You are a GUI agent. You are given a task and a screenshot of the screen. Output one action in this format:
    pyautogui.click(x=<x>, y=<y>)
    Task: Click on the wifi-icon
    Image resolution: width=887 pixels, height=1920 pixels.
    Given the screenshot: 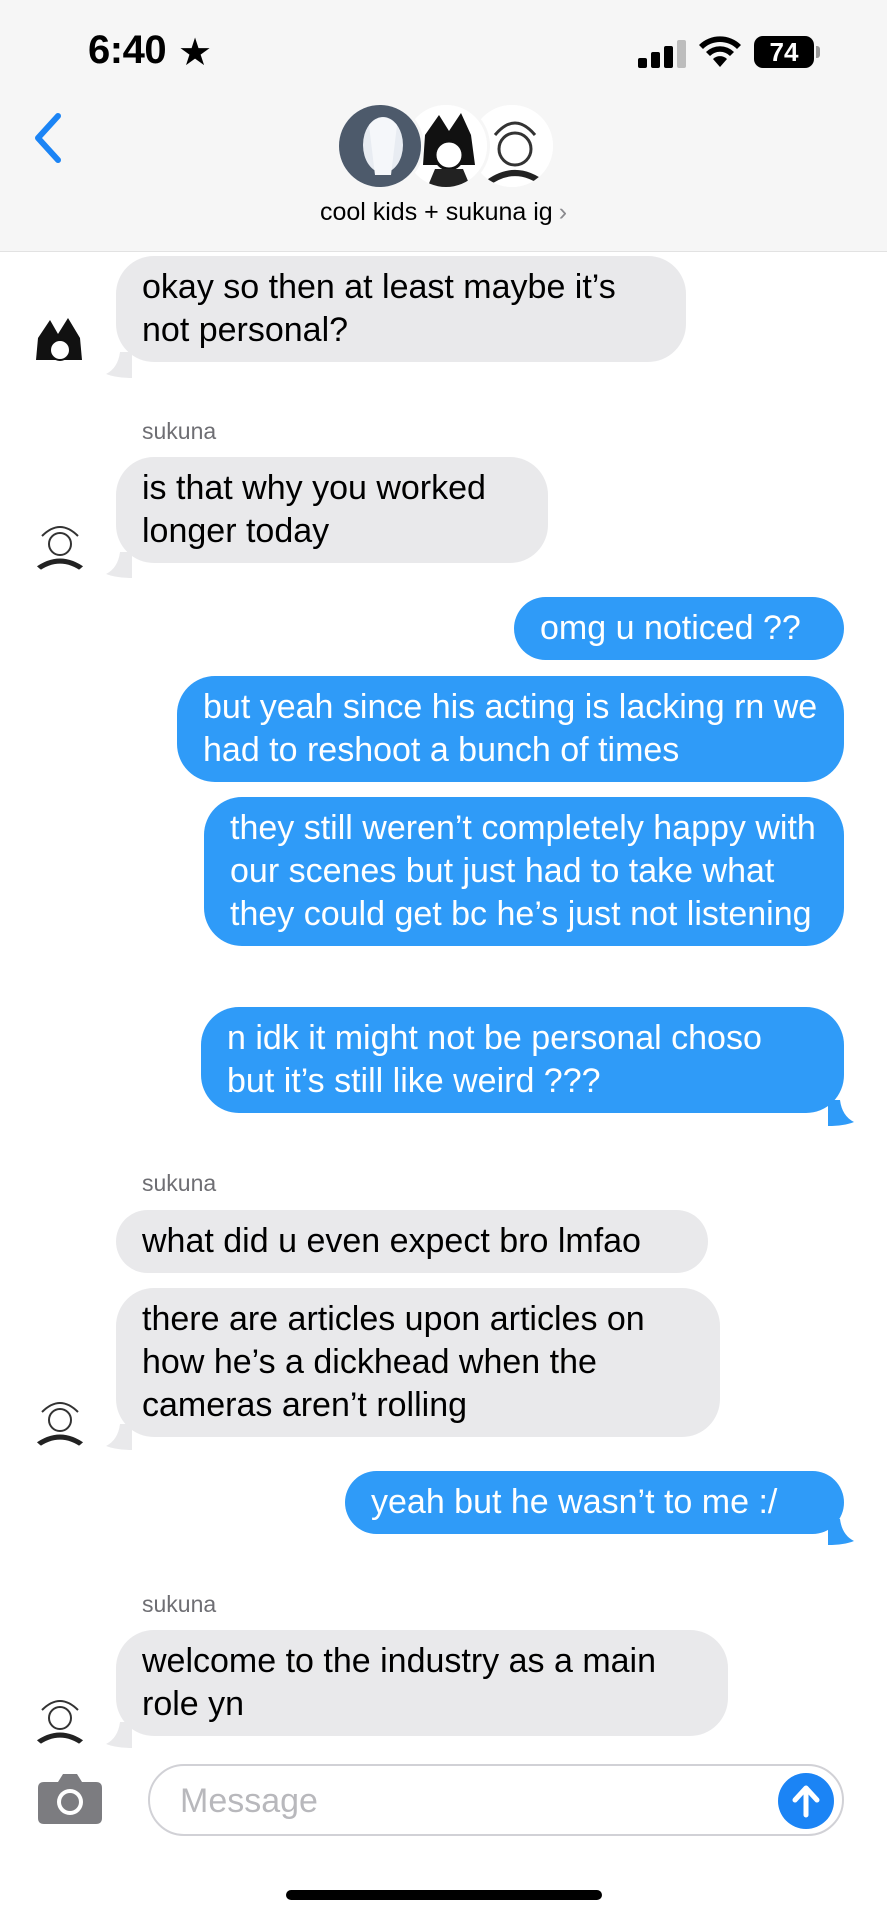 What is the action you would take?
    pyautogui.click(x=720, y=51)
    